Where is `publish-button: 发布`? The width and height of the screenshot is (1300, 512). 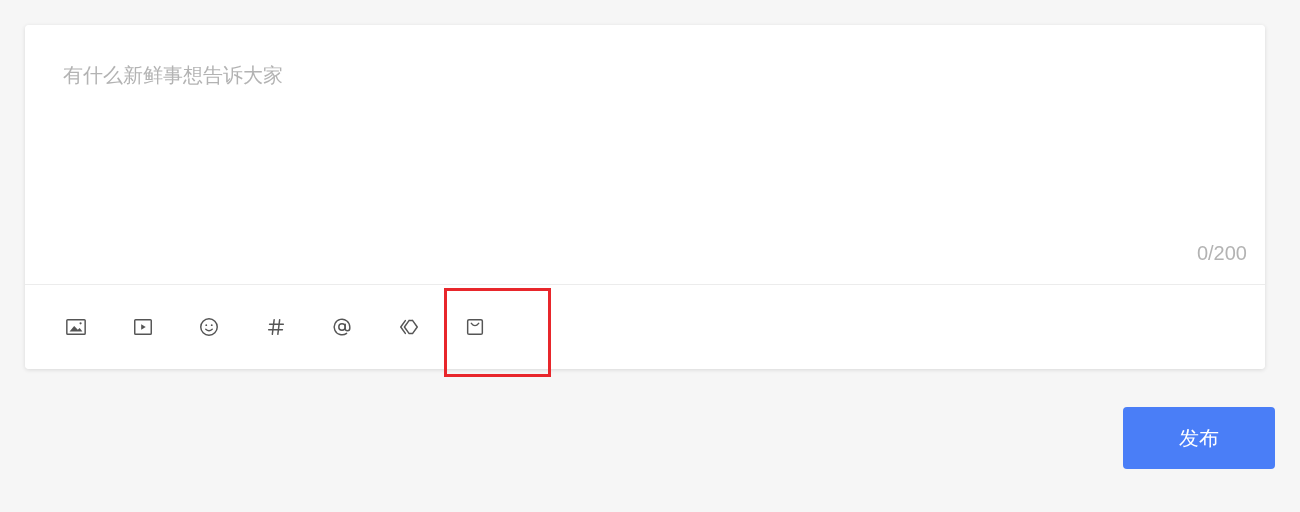 publish-button: 发布 is located at coordinates (1199, 438).